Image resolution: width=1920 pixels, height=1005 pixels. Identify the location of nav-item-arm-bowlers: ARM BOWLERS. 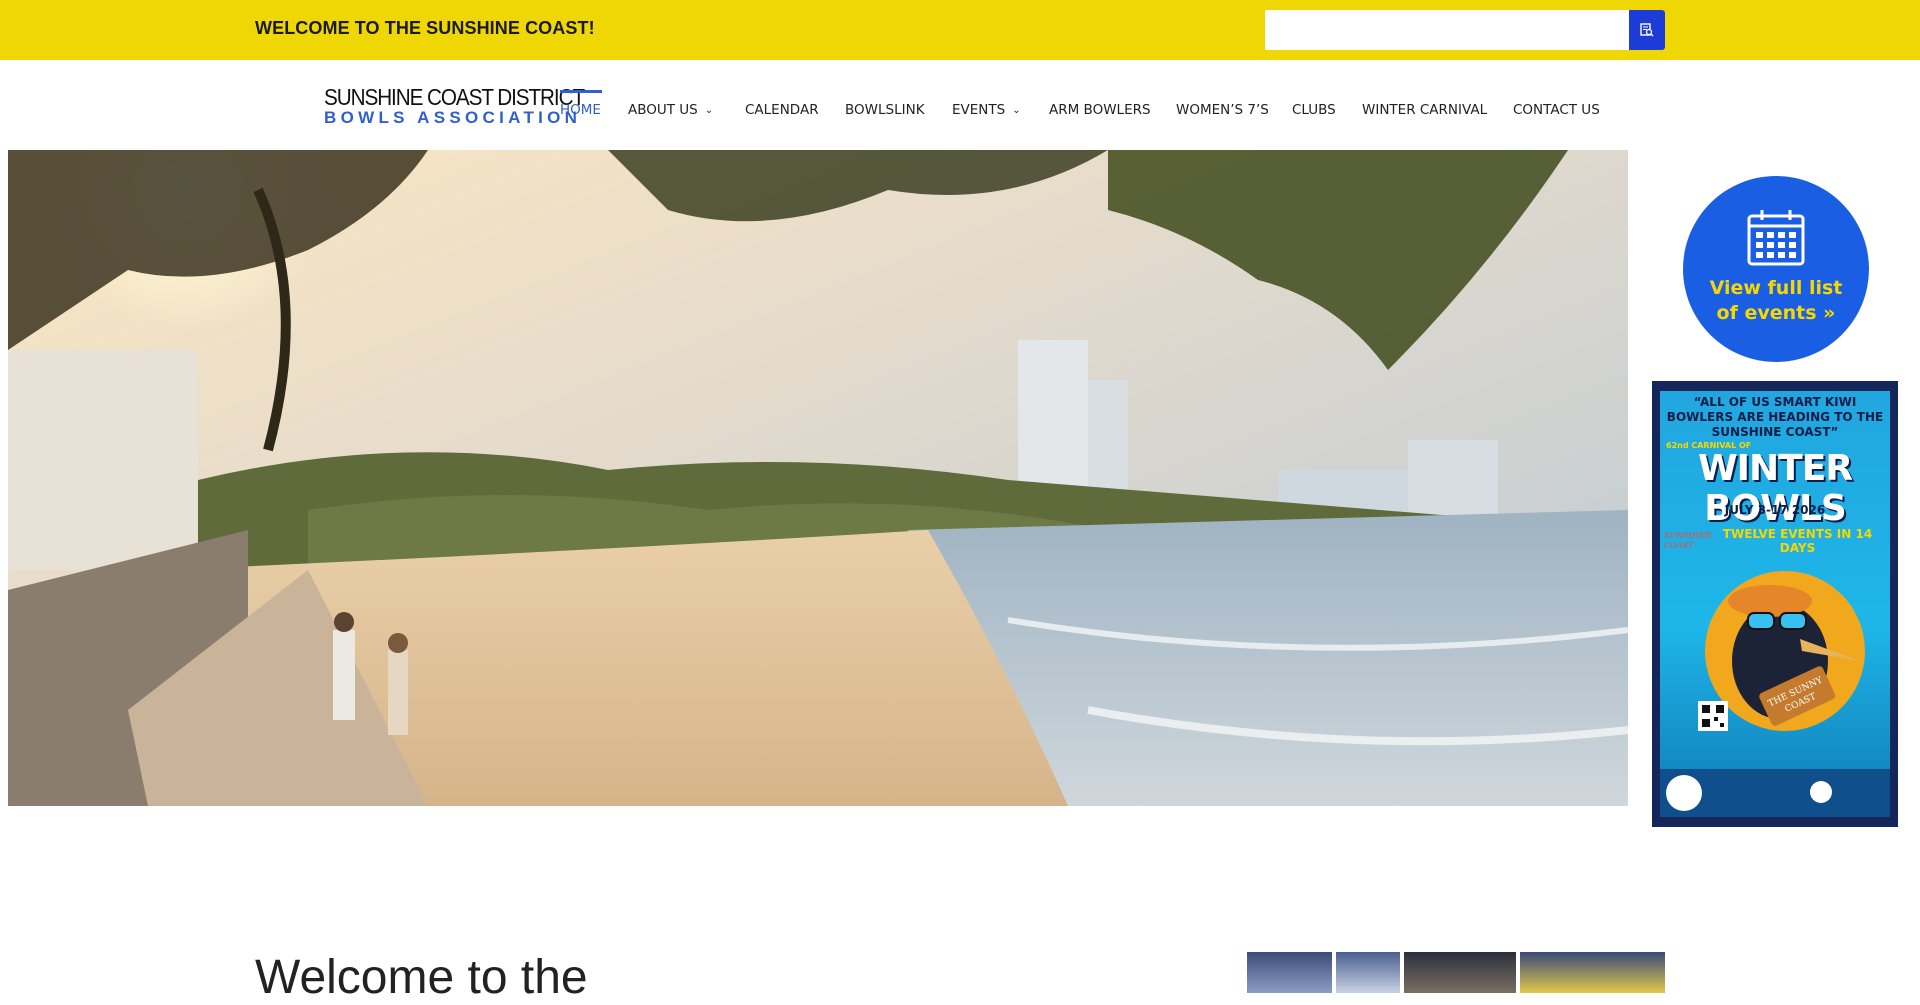
(1100, 110).